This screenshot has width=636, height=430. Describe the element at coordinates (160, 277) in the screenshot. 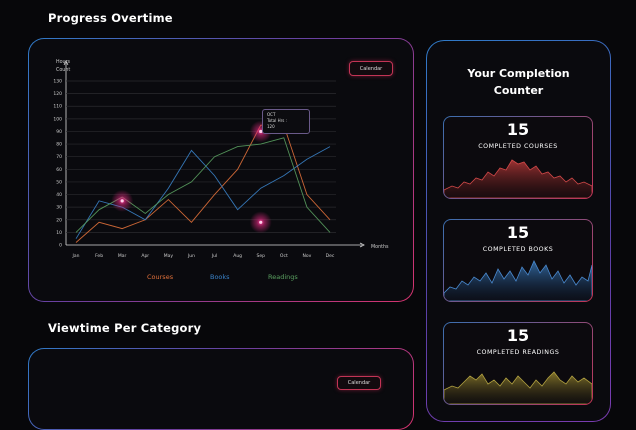

I see `legend-courses: Courses` at that location.